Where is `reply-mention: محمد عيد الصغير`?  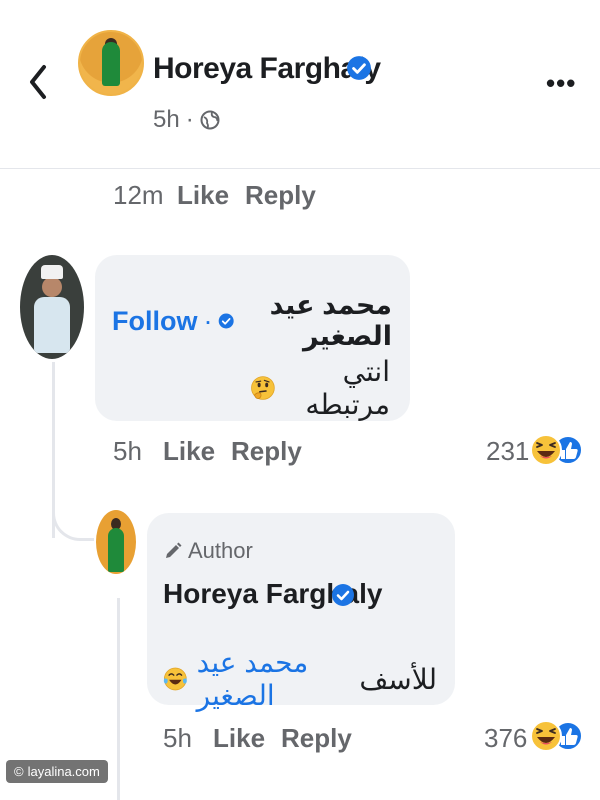 reply-mention: محمد عيد الصغير is located at coordinates (274, 679).